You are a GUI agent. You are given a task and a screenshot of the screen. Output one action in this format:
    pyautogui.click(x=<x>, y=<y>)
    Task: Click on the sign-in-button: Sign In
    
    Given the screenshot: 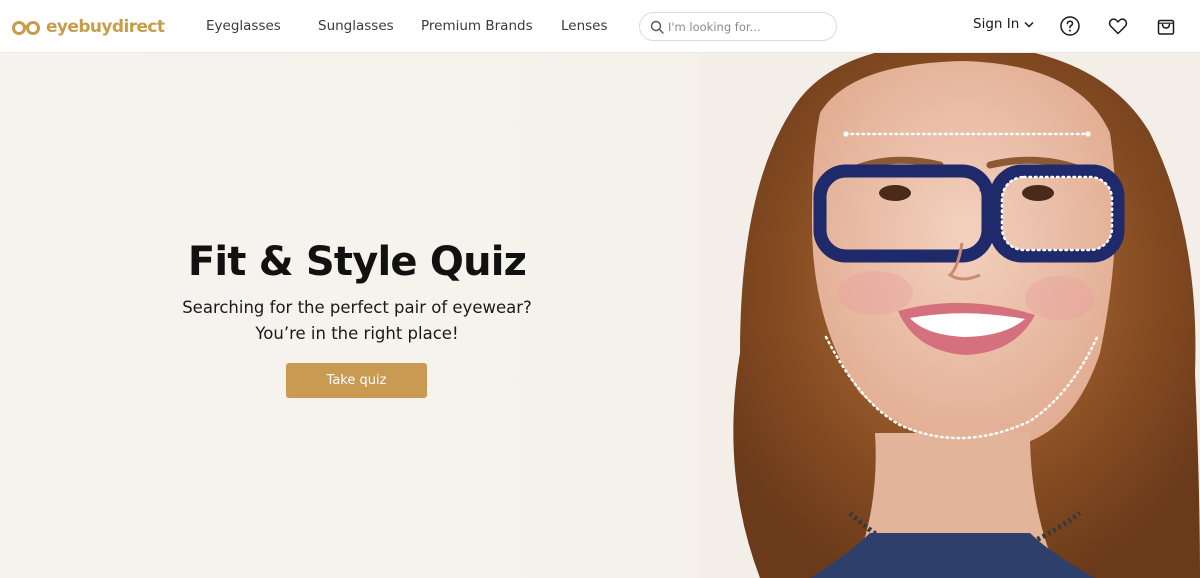 What is the action you would take?
    pyautogui.click(x=1003, y=24)
    